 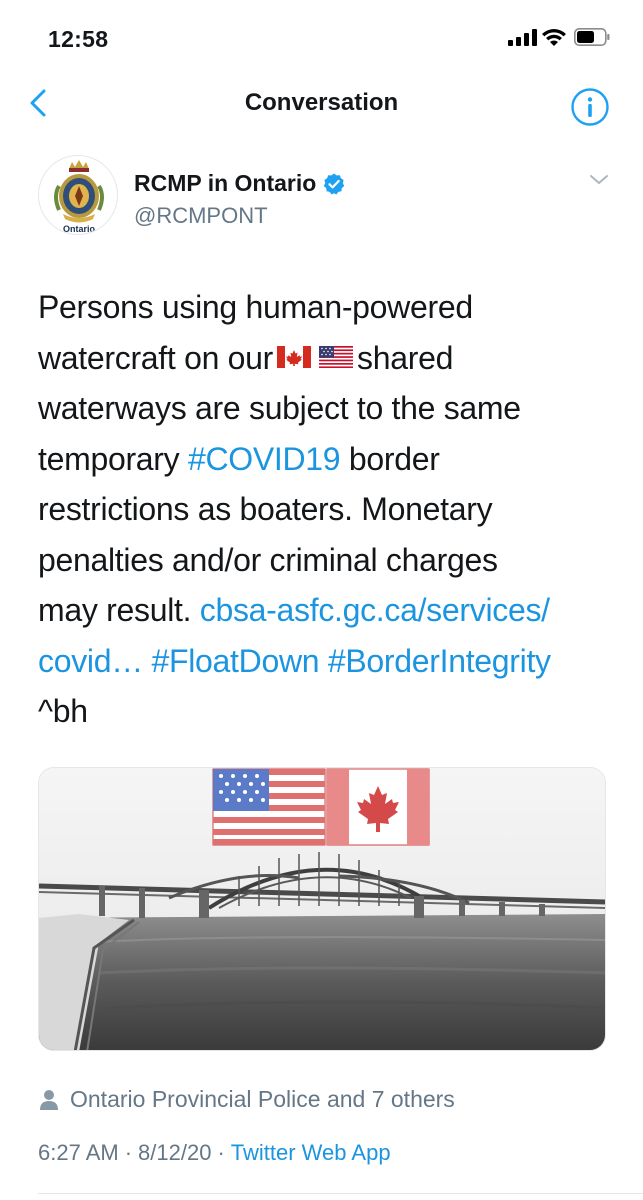 I want to click on tweet-text-segment: temporary, so click(x=113, y=458).